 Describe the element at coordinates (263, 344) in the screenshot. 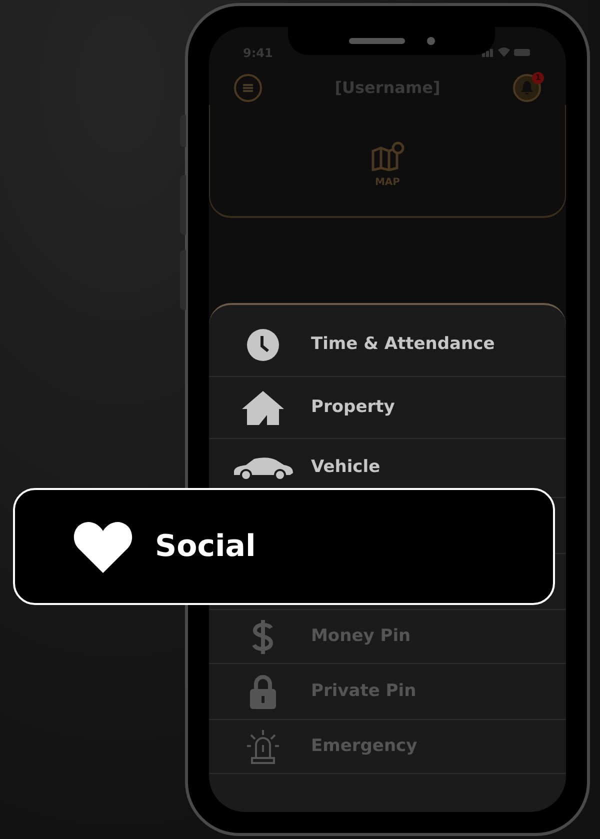

I see `clock-icon` at that location.